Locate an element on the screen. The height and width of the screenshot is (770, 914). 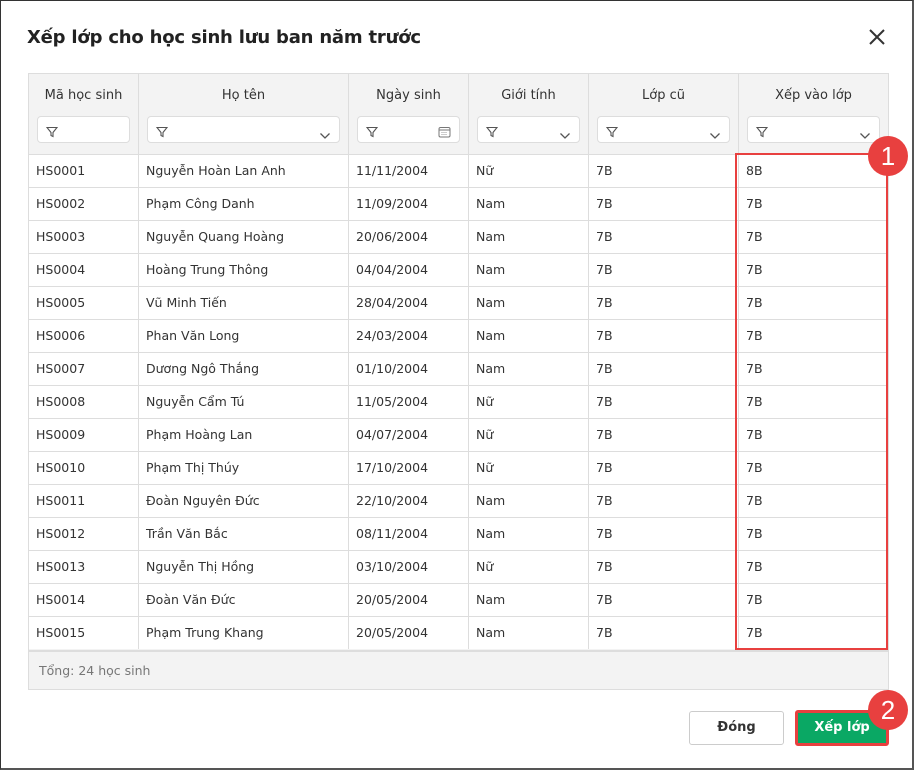
cell-birth-date: 11/11/2004 is located at coordinates (409, 171).